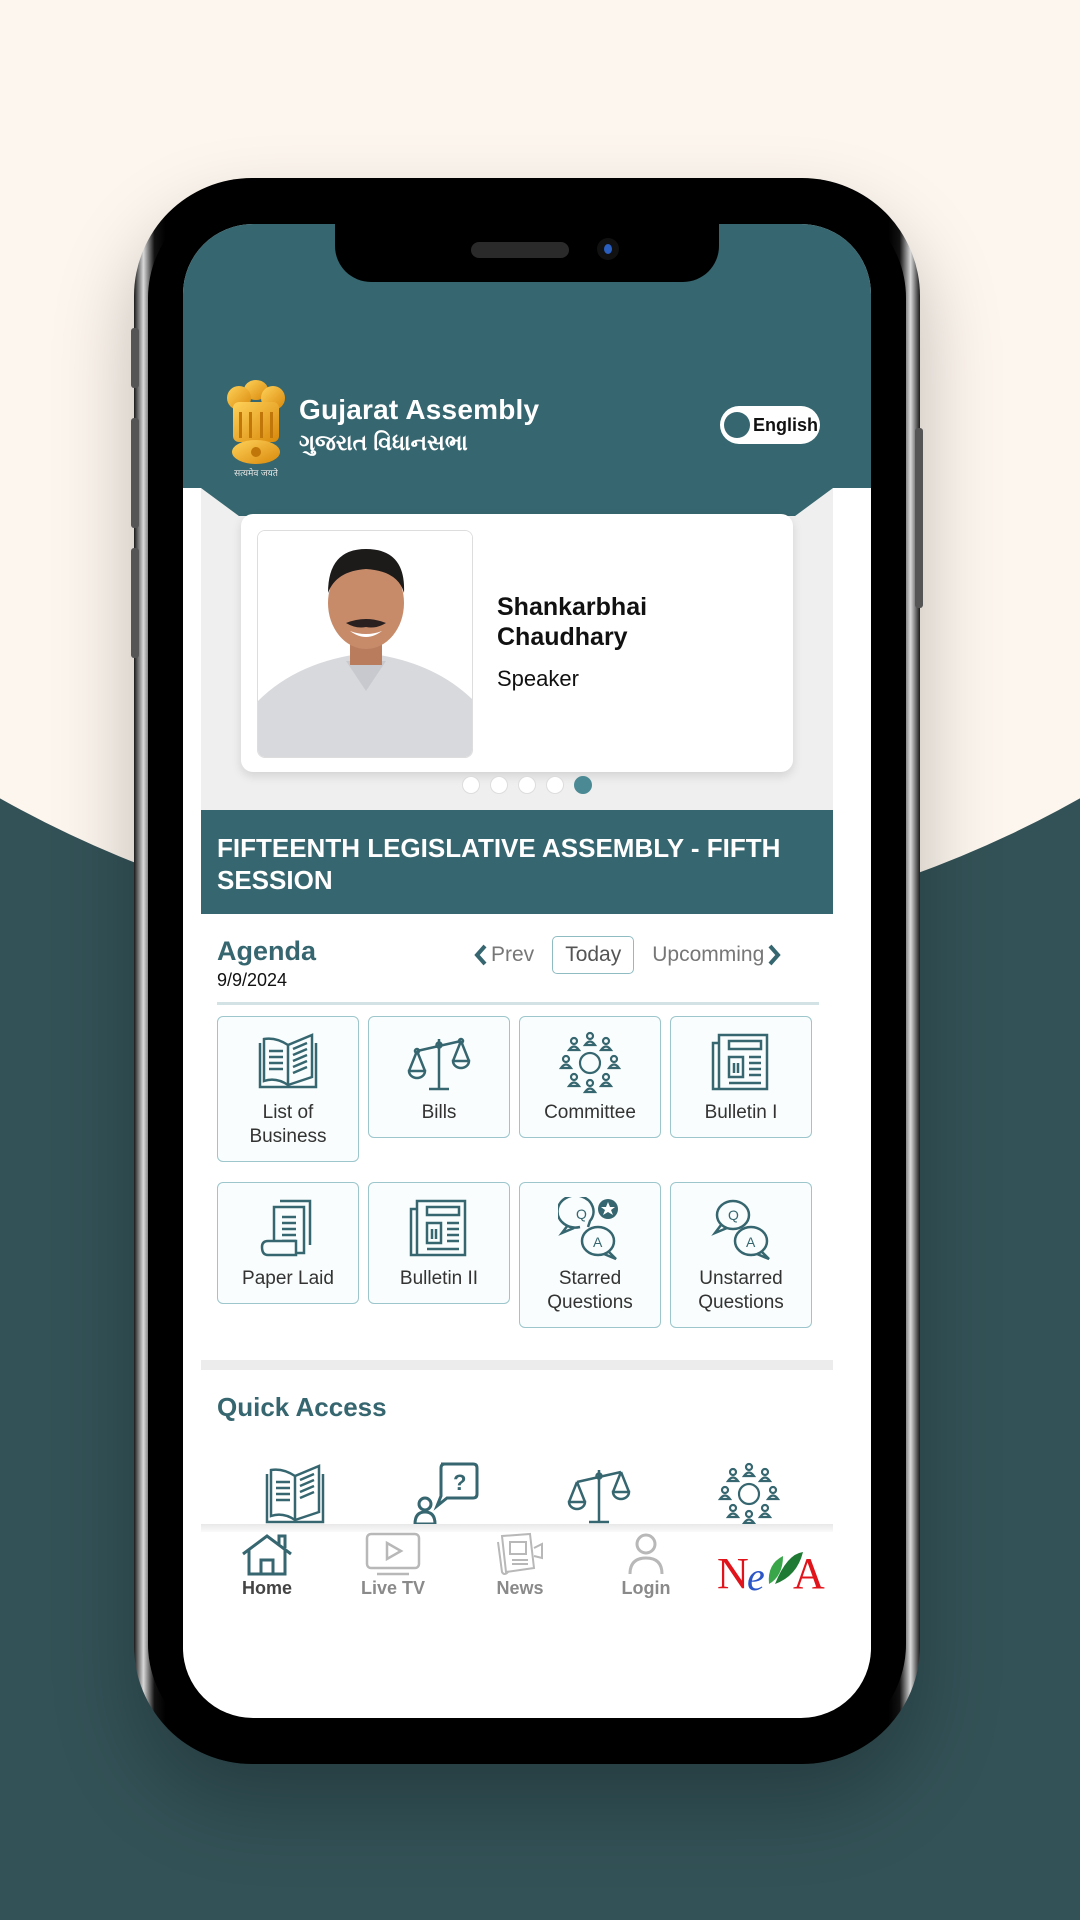 This screenshot has width=1080, height=1920. I want to click on tile-label: Starred Questions, so click(590, 1297).